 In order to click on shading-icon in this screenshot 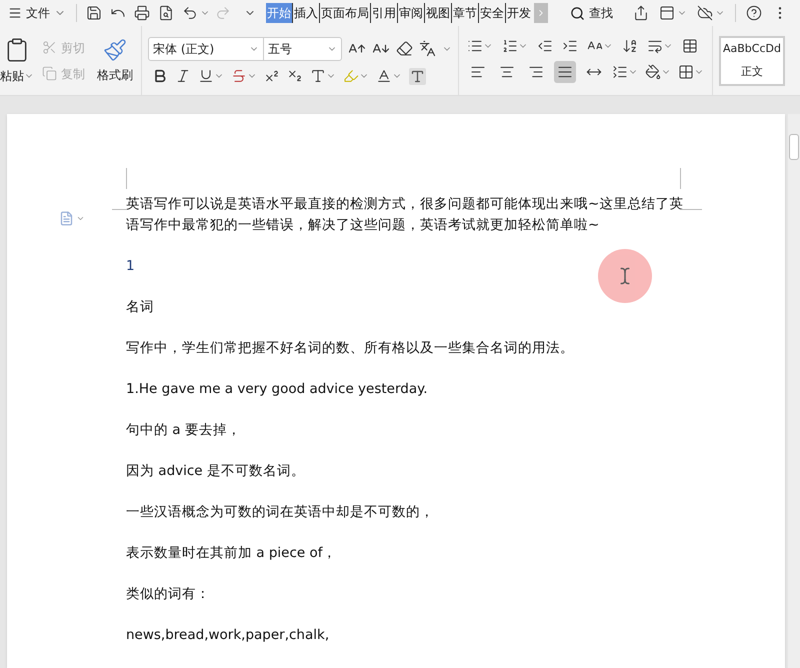, I will do `click(653, 72)`.